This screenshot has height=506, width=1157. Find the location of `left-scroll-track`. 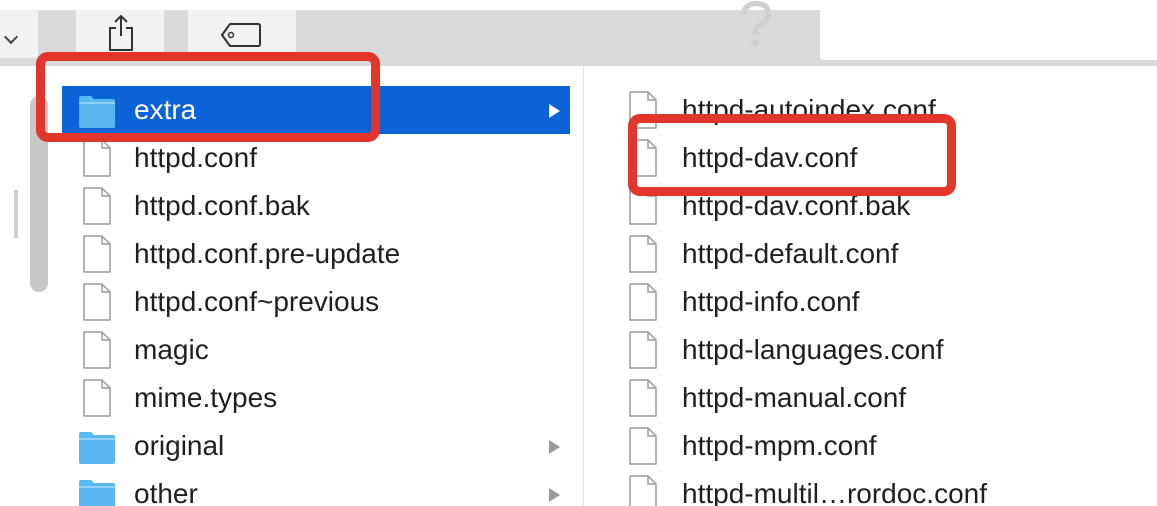

left-scroll-track is located at coordinates (10, 286).